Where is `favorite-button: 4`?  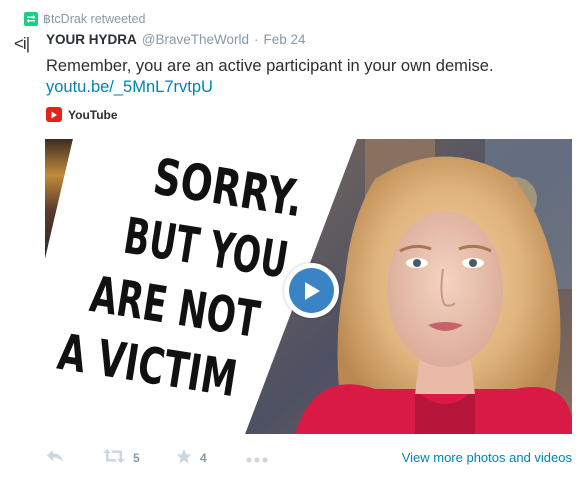 favorite-button: 4 is located at coordinates (191, 458).